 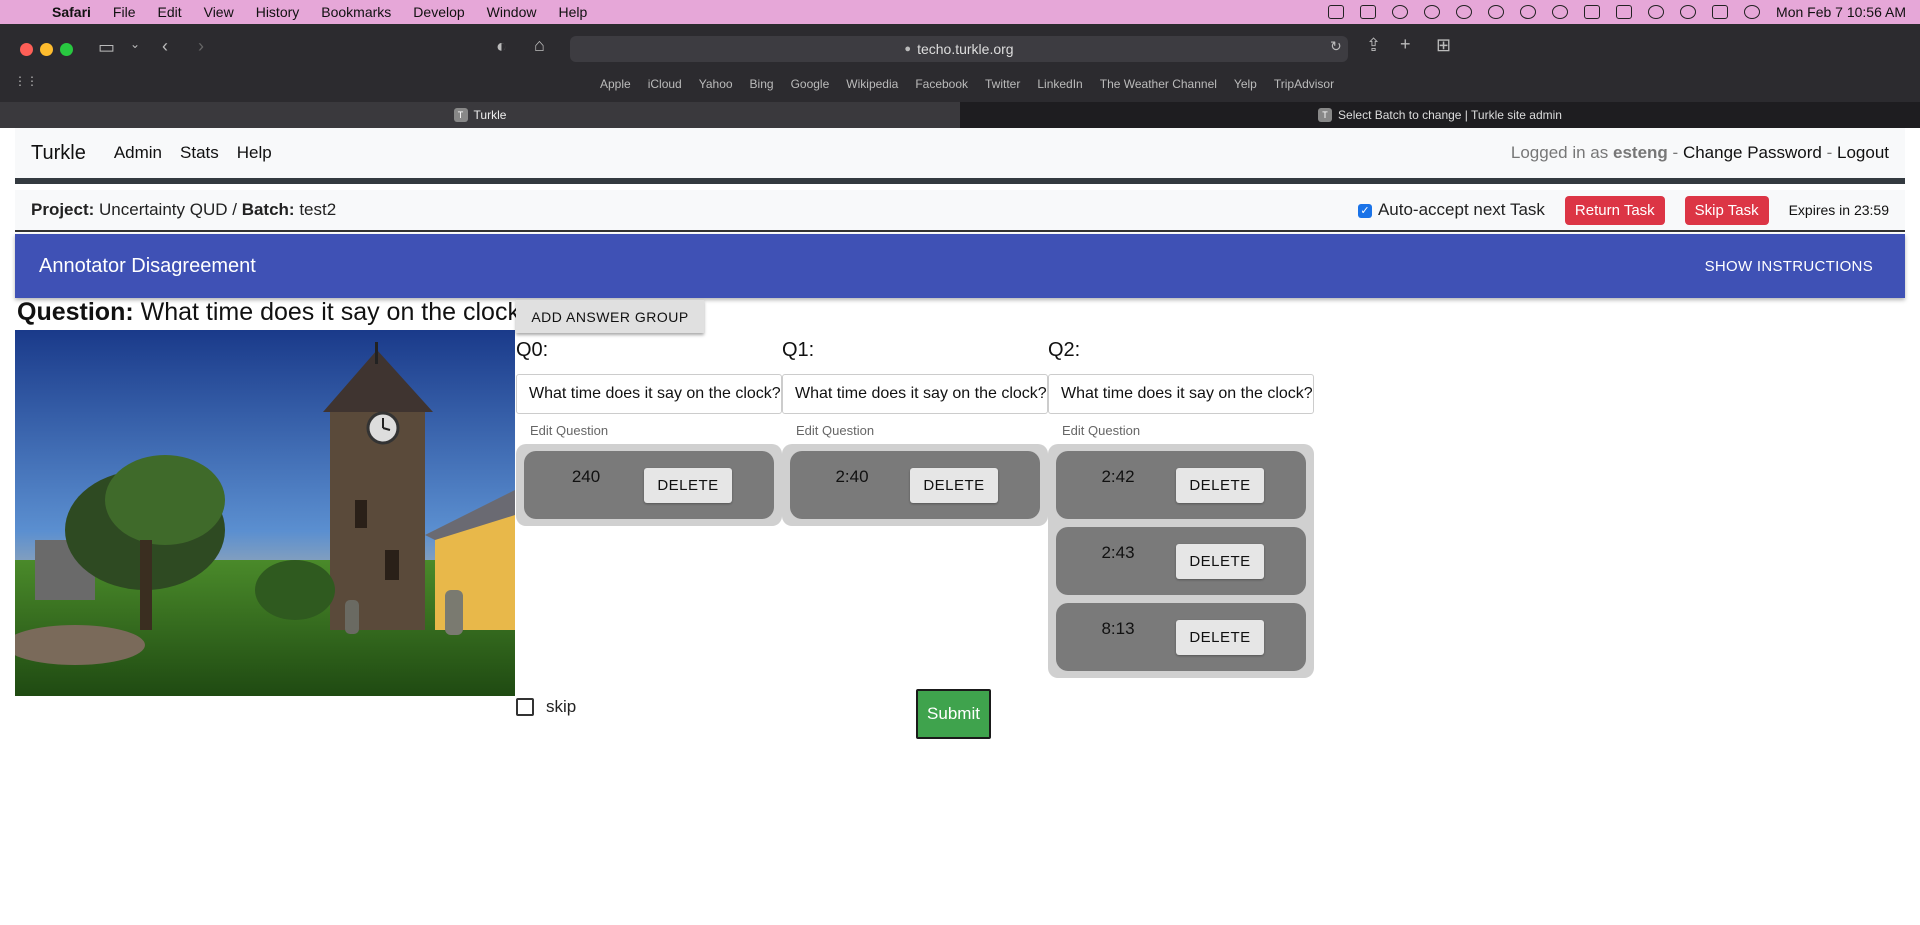 I want to click on skip-checkbox, so click(x=525, y=707).